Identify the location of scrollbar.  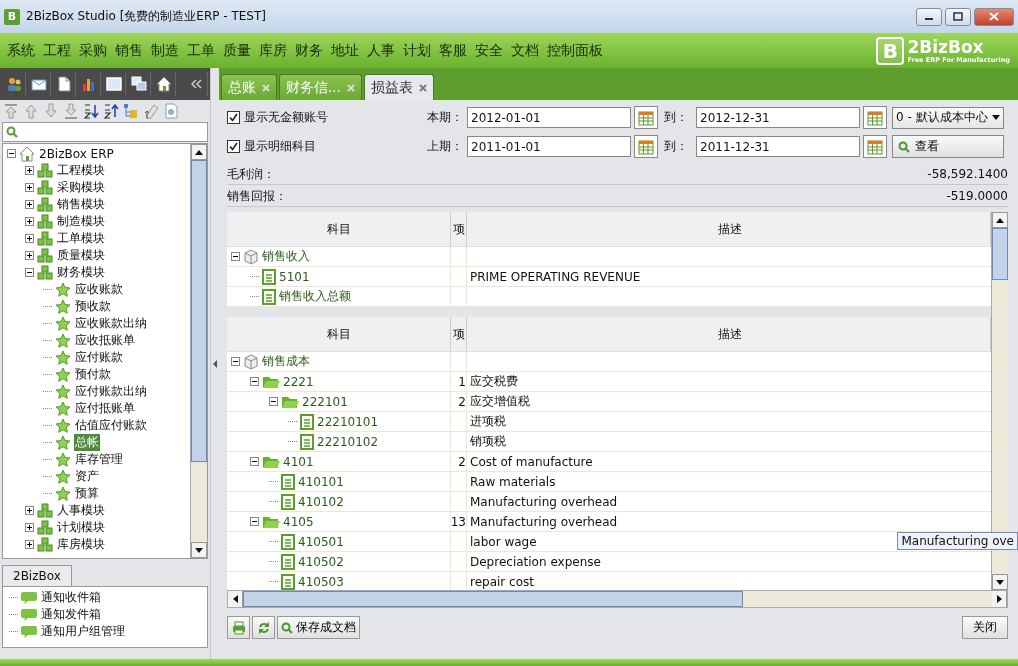
(198, 351).